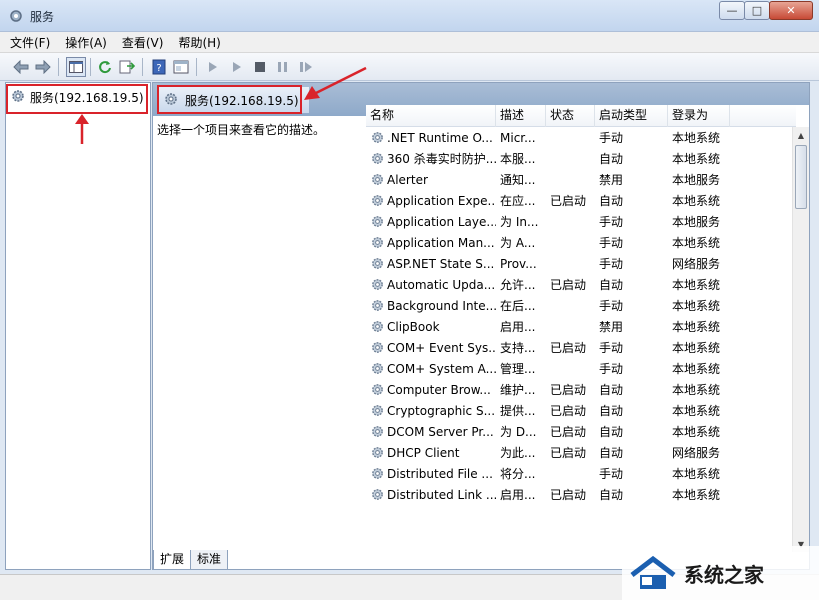 This screenshot has width=819, height=600. Describe the element at coordinates (581, 368) in the screenshot. I see `table-row: COM+ System A... 管理... 手动 本地系统` at that location.